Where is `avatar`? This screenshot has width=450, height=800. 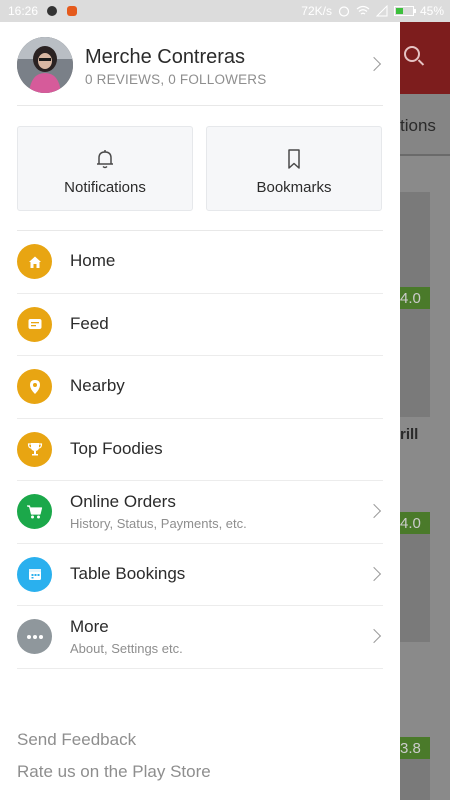 avatar is located at coordinates (45, 65).